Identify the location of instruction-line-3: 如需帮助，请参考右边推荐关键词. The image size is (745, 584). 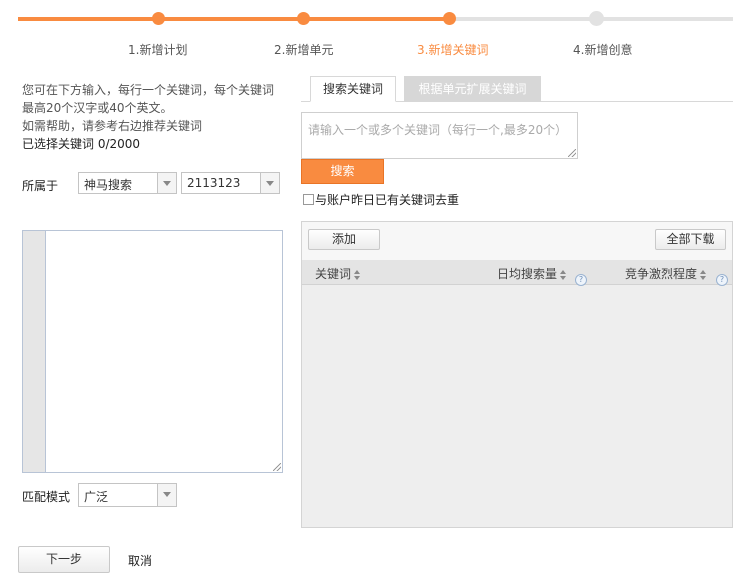
(112, 126).